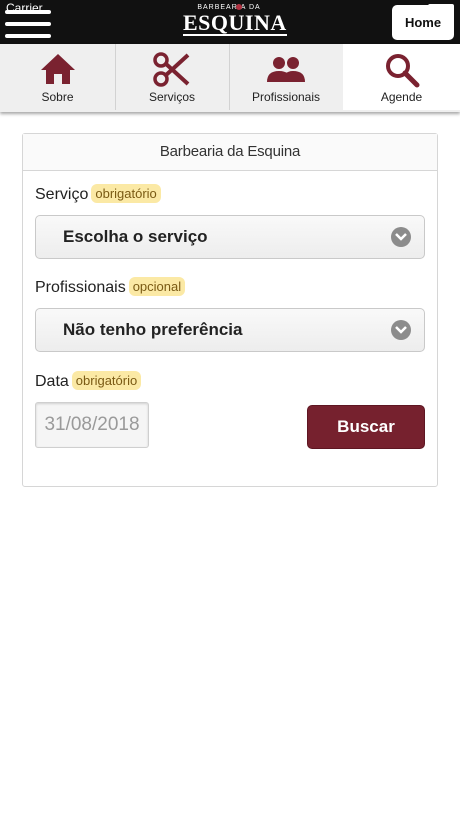  Describe the element at coordinates (286, 69) in the screenshot. I see `people-icon` at that location.